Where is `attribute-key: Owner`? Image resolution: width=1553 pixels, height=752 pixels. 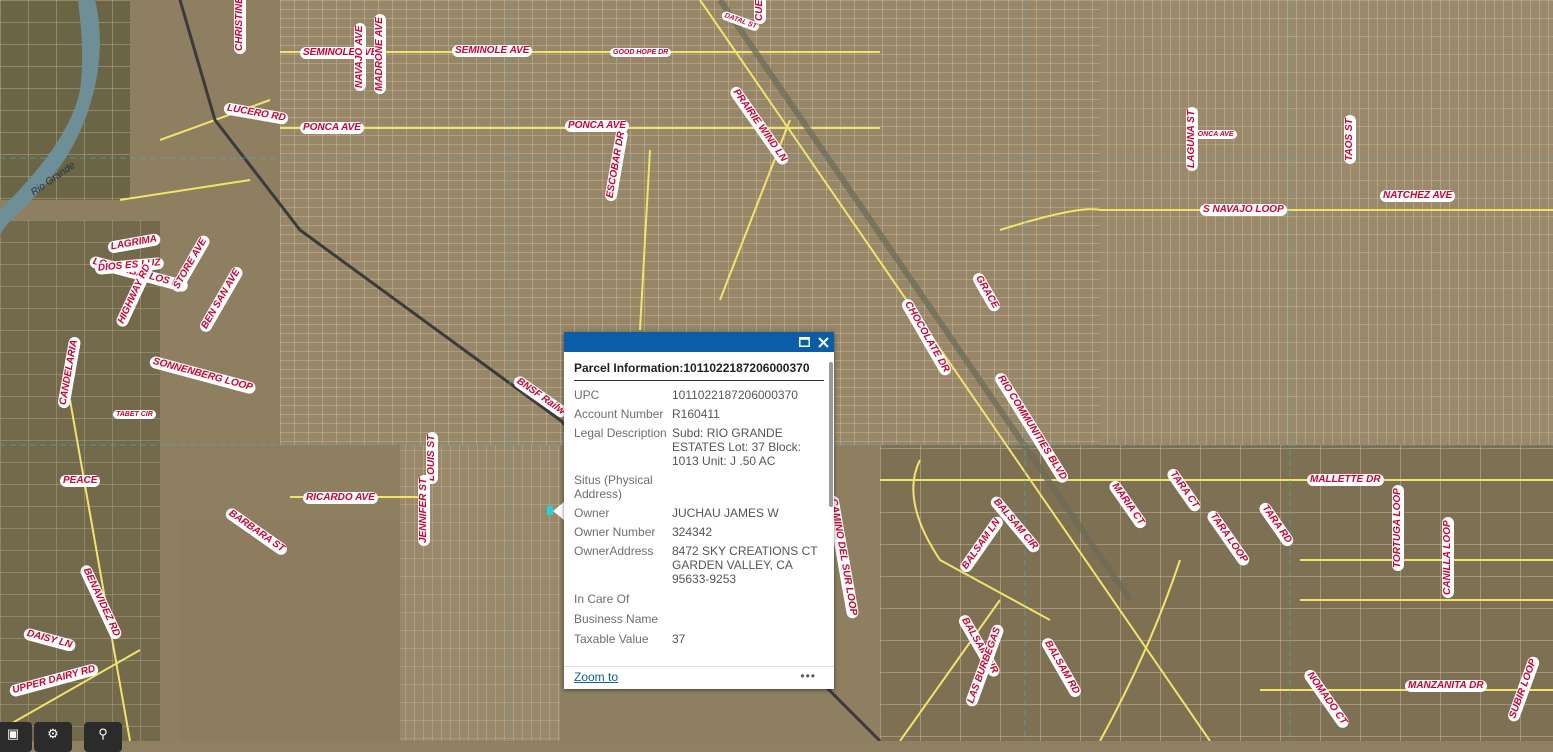 attribute-key: Owner is located at coordinates (592, 513).